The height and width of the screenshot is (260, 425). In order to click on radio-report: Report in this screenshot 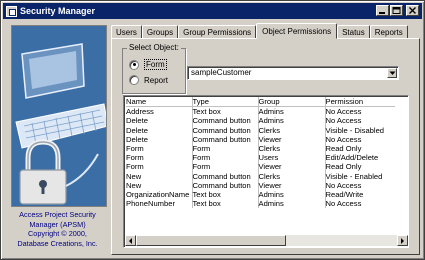, I will do `click(148, 80)`.